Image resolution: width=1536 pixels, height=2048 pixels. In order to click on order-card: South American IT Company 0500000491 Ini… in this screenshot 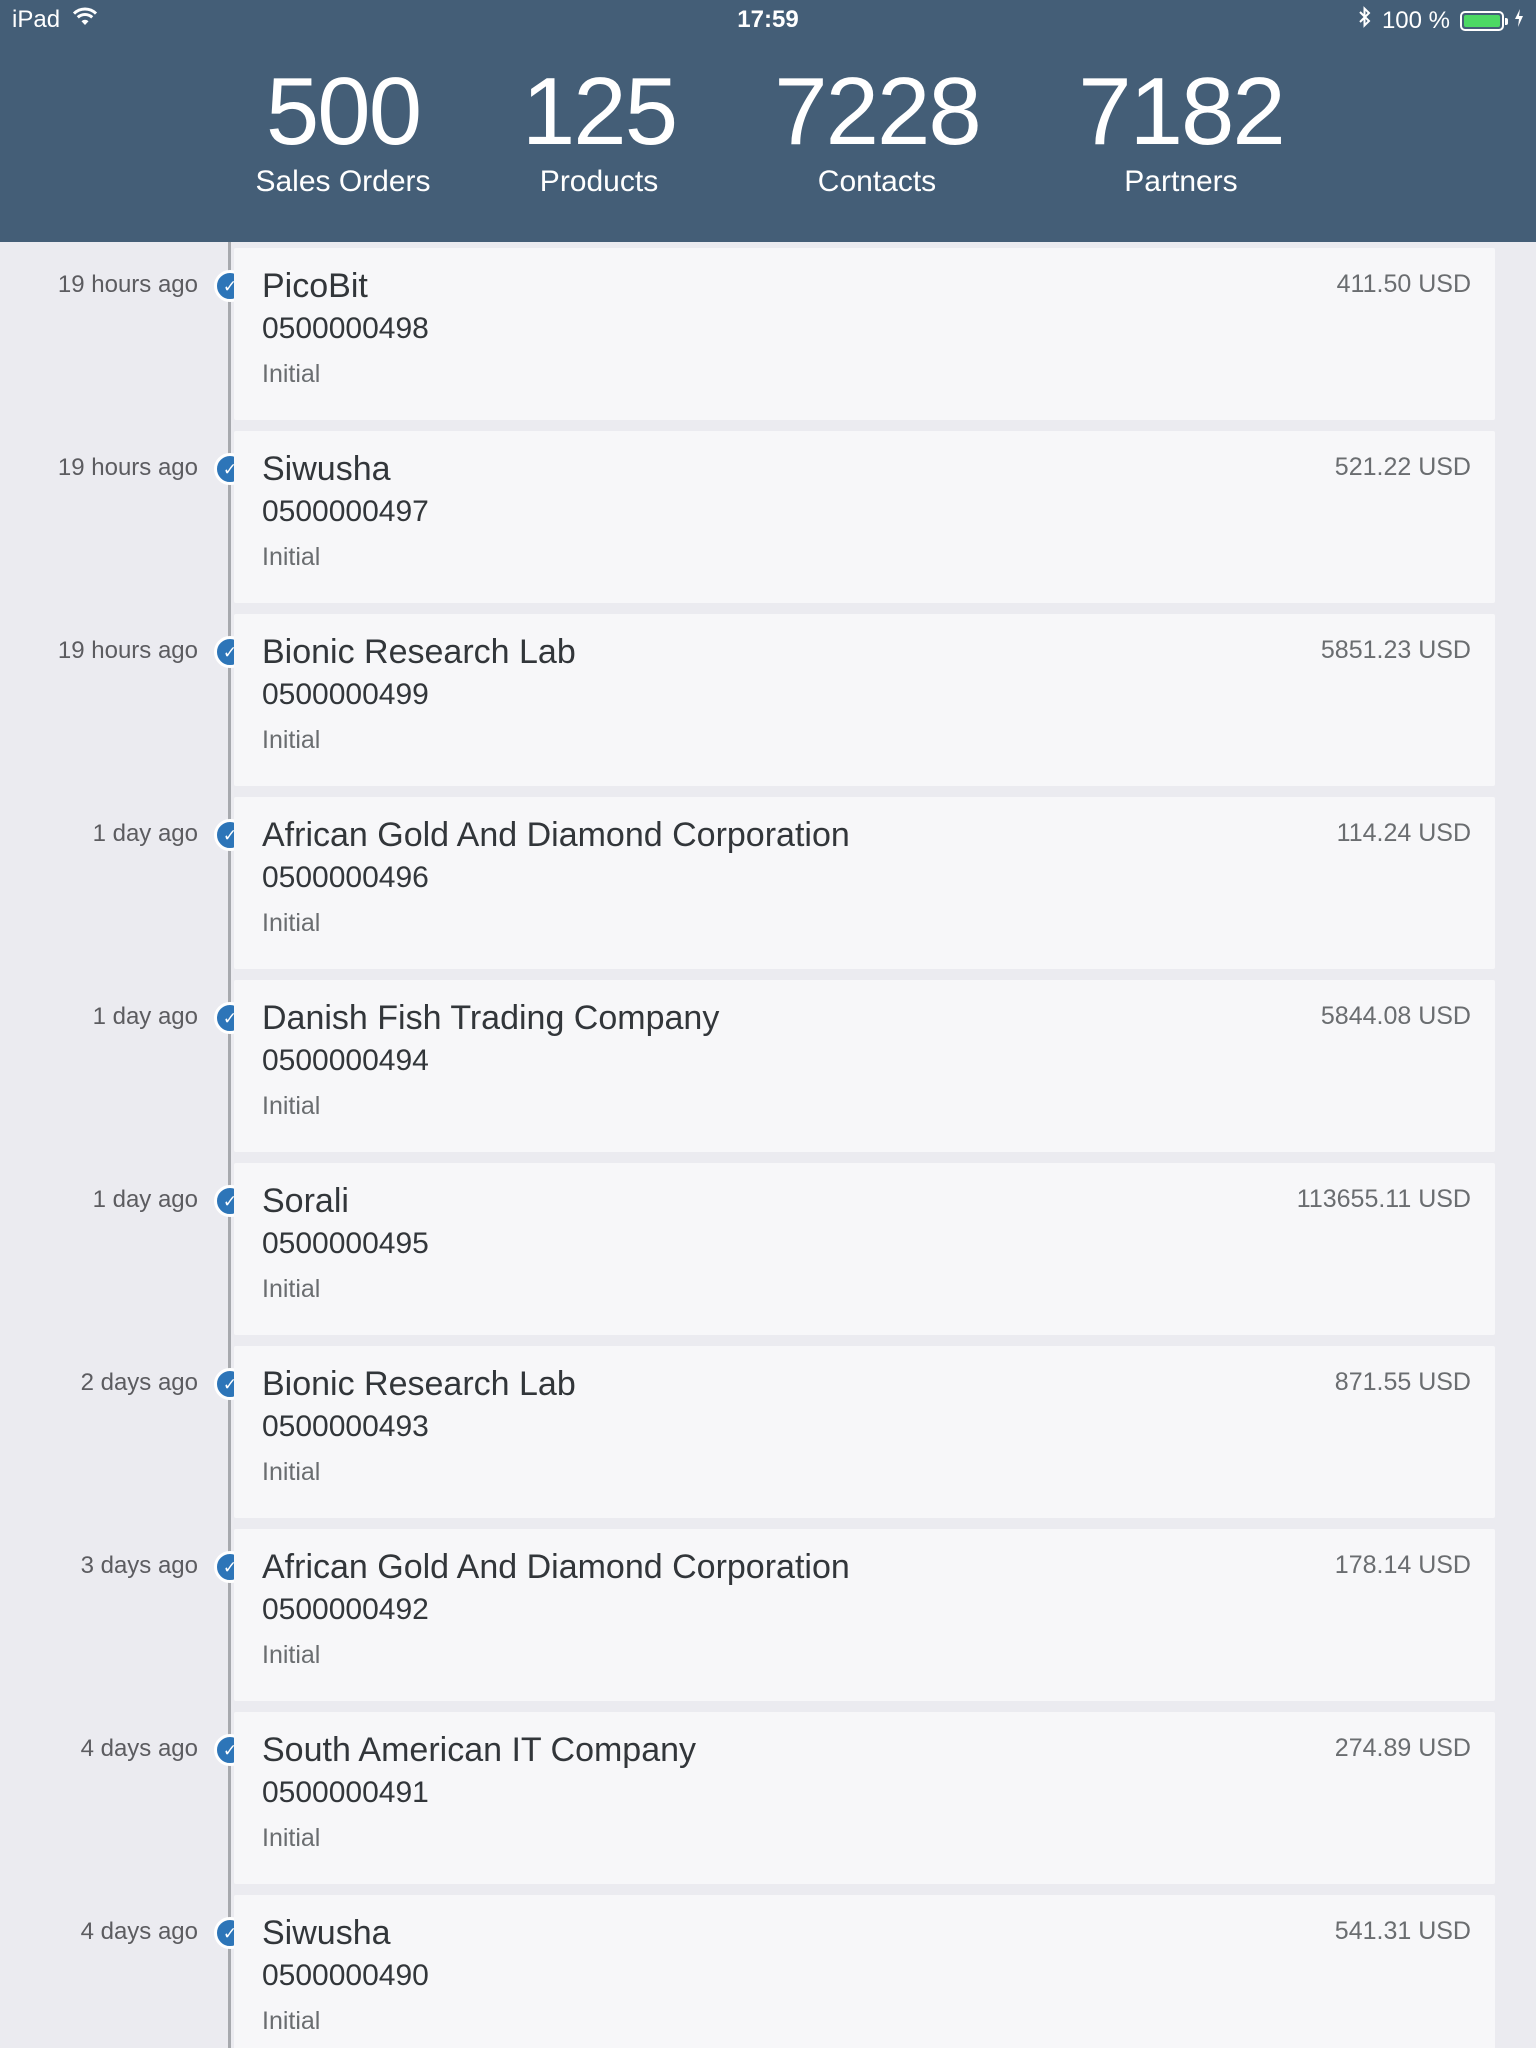, I will do `click(864, 1798)`.